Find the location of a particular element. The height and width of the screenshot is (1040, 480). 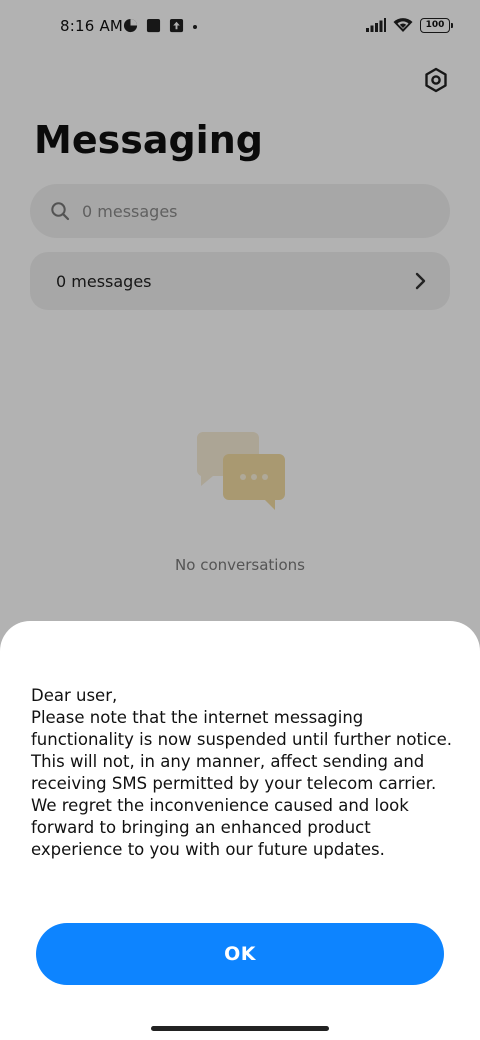

ok-button: OK is located at coordinates (240, 954).